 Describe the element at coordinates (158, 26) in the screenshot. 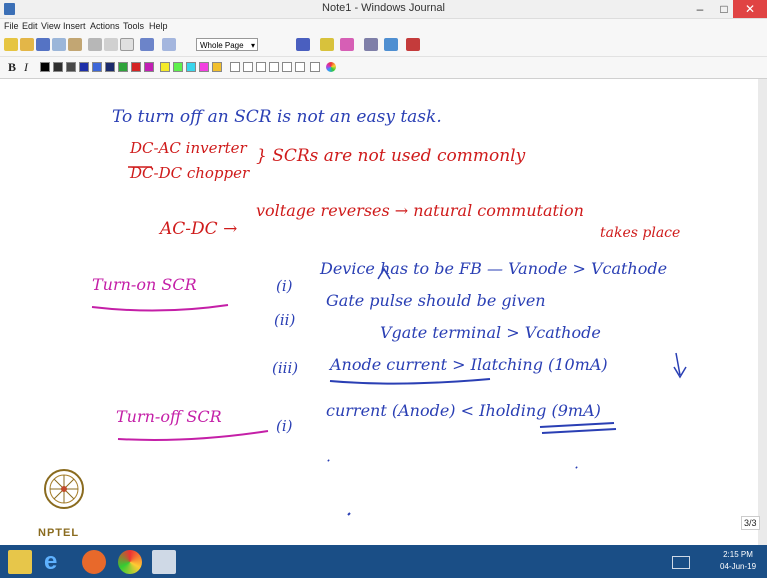

I see `menu-help: Help` at that location.